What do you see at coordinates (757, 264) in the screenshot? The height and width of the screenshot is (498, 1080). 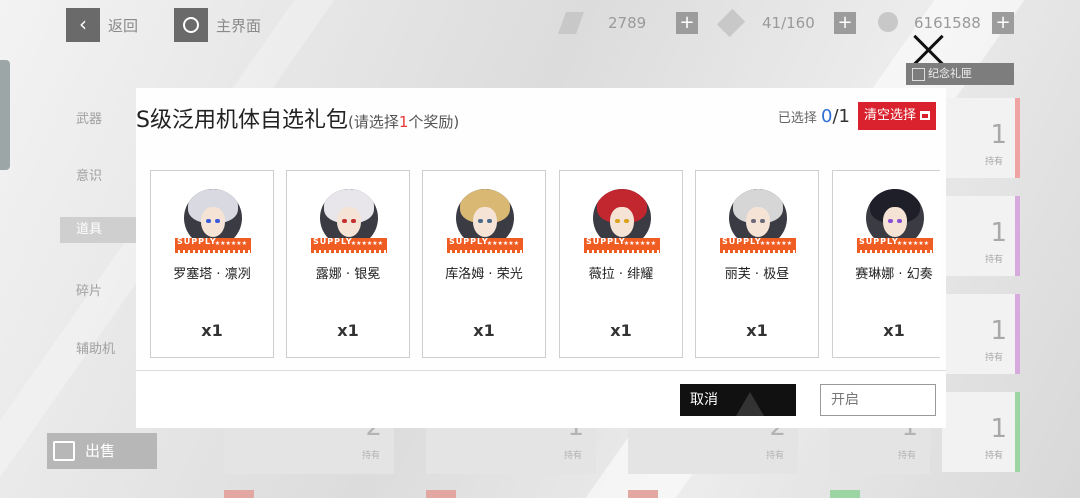 I see `reward-option-card: SUPPLY ★★★★★★ 丽芙 · 极昼 x1` at bounding box center [757, 264].